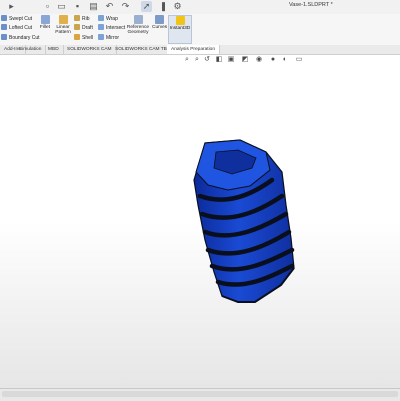 Image resolution: width=400 pixels, height=401 pixels. I want to click on apply-scene-icon: ◐, so click(285, 60).